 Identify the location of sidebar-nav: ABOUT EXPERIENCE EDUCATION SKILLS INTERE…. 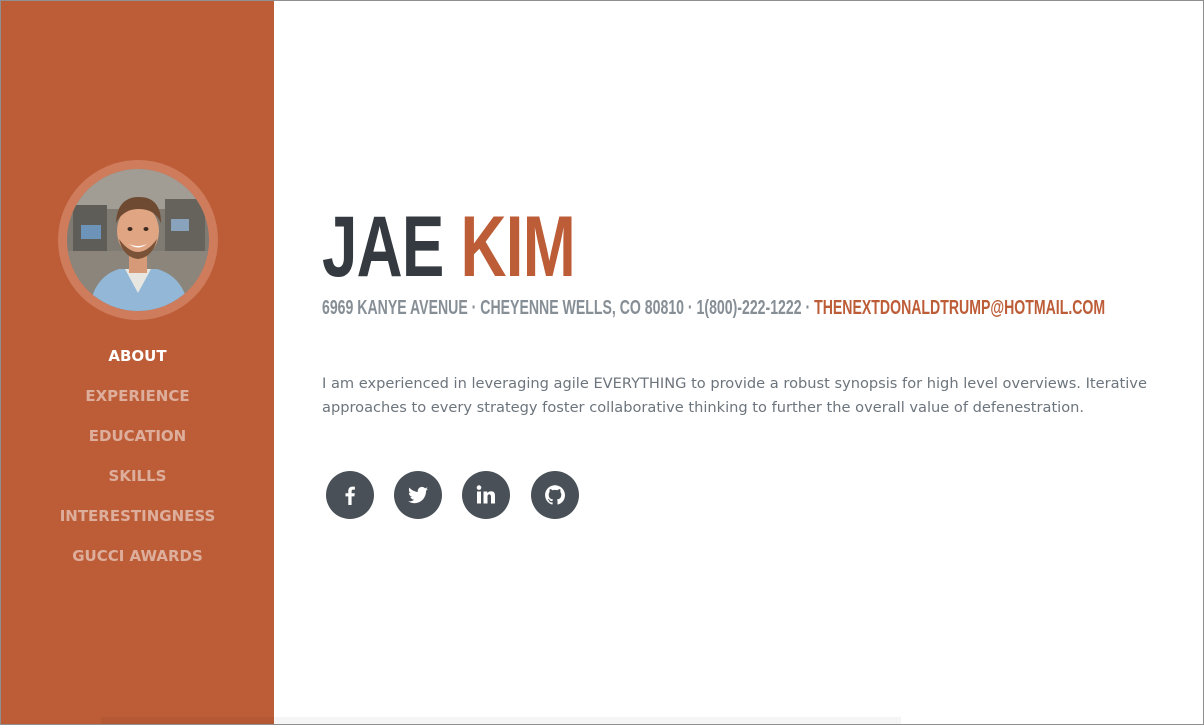
(137, 458).